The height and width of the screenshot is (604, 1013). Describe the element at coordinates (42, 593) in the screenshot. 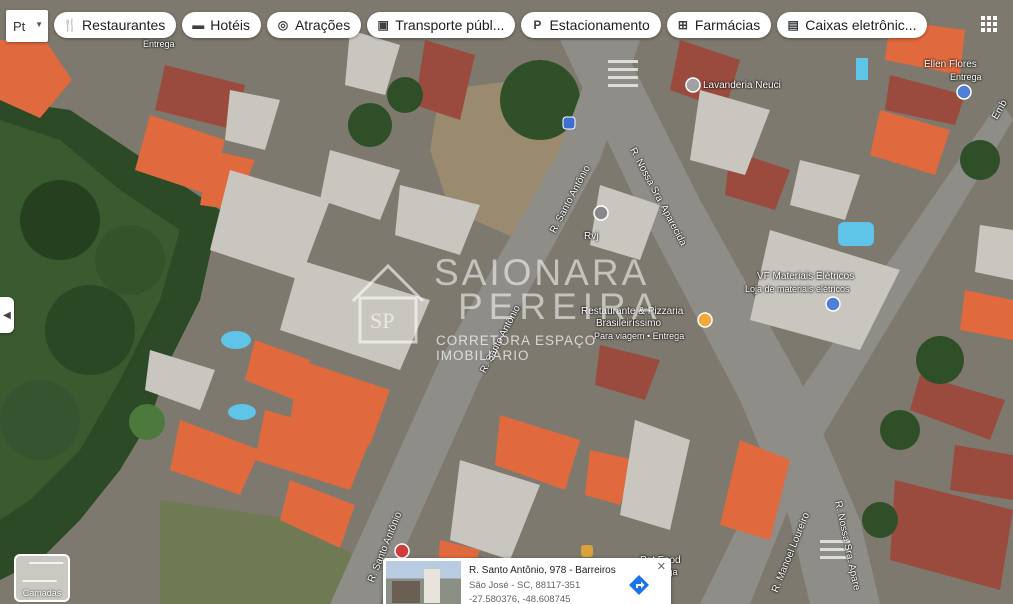

I see `layers-label: Camadas` at that location.